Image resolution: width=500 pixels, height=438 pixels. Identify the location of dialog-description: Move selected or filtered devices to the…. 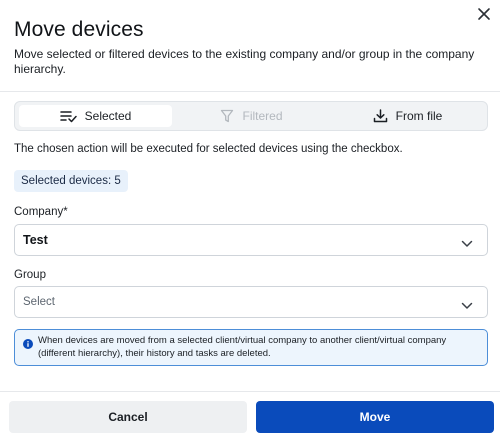
(244, 61).